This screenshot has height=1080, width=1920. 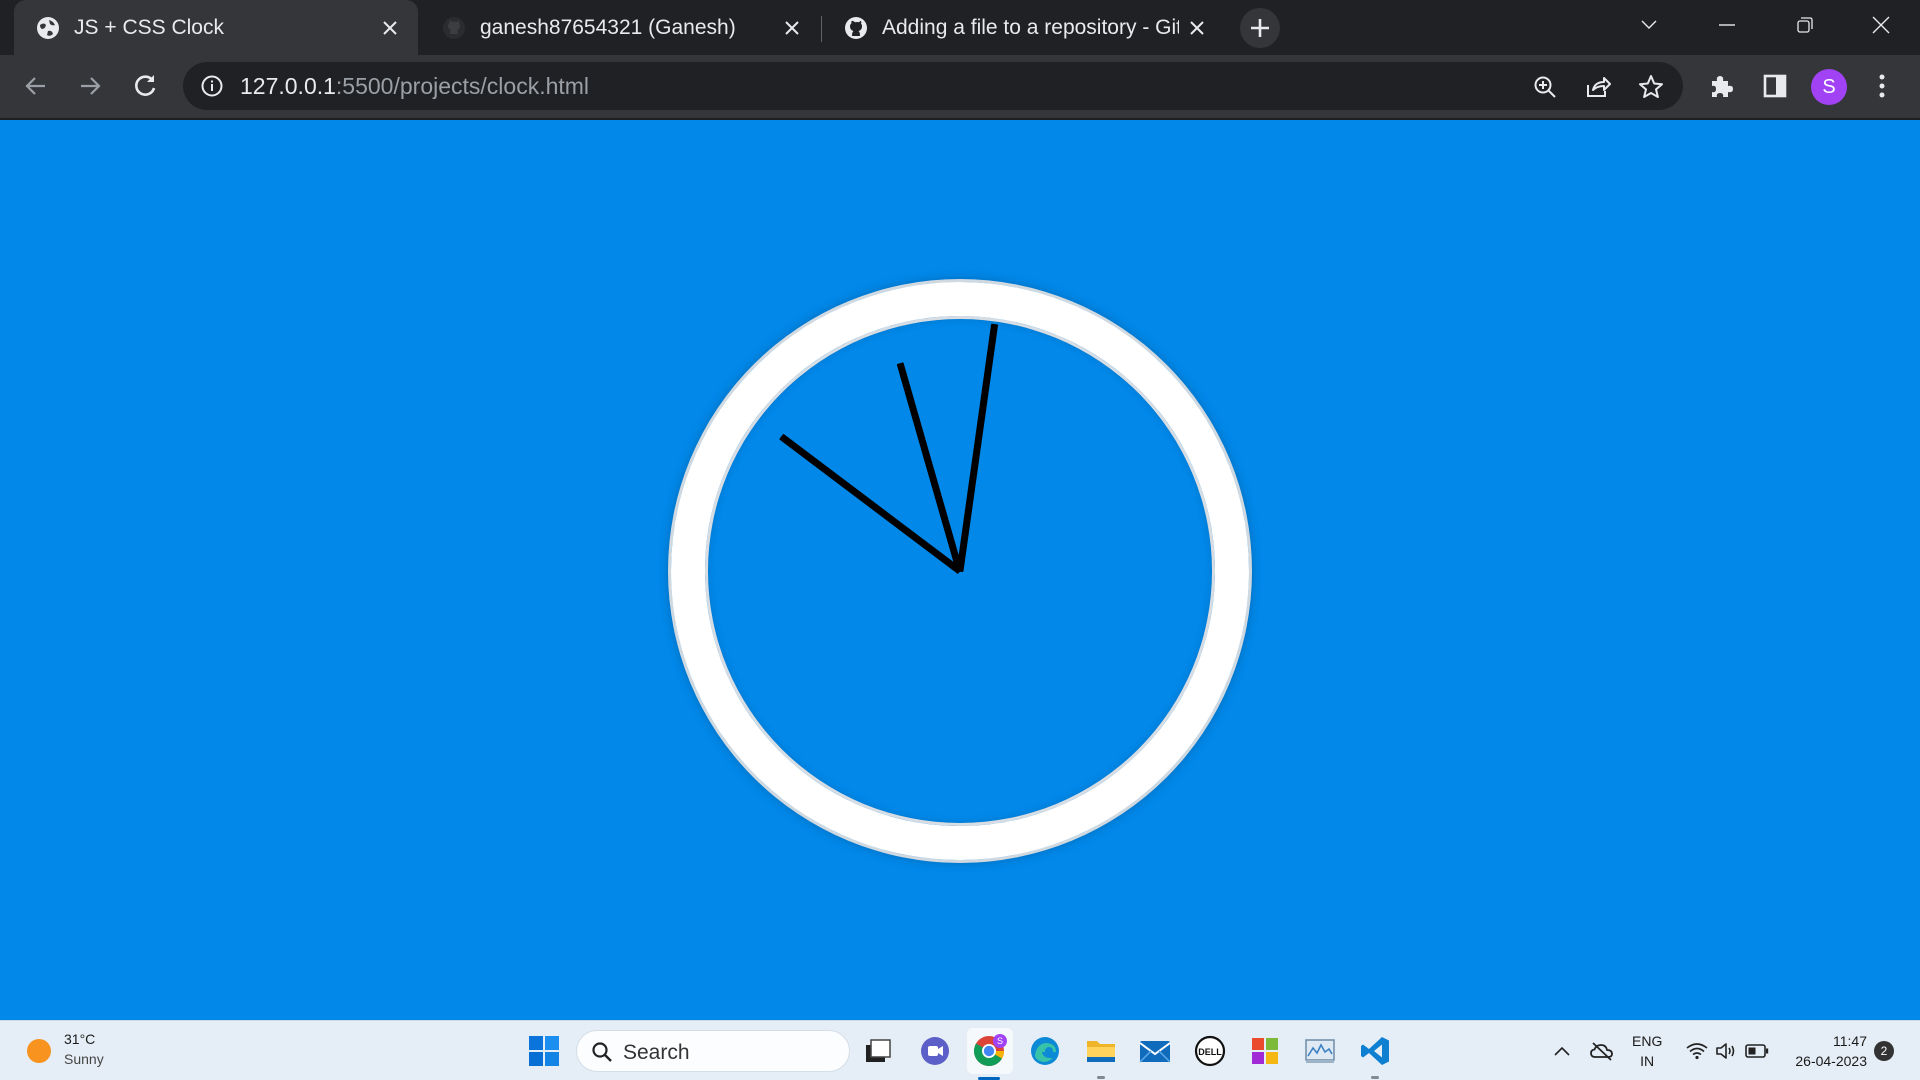 What do you see at coordinates (1829, 87) in the screenshot?
I see `profile-avatar: S` at bounding box center [1829, 87].